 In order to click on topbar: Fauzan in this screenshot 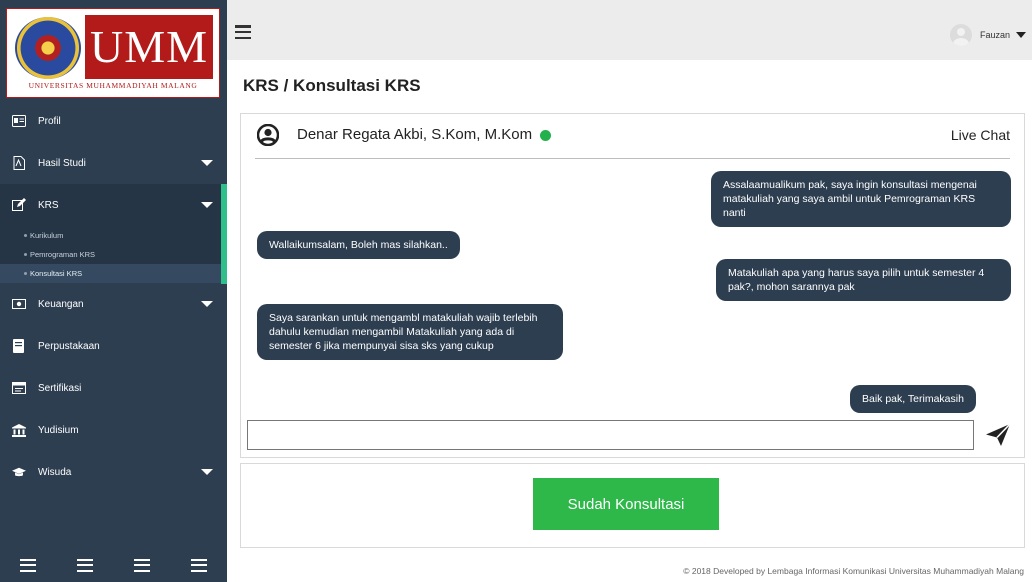, I will do `click(629, 30)`.